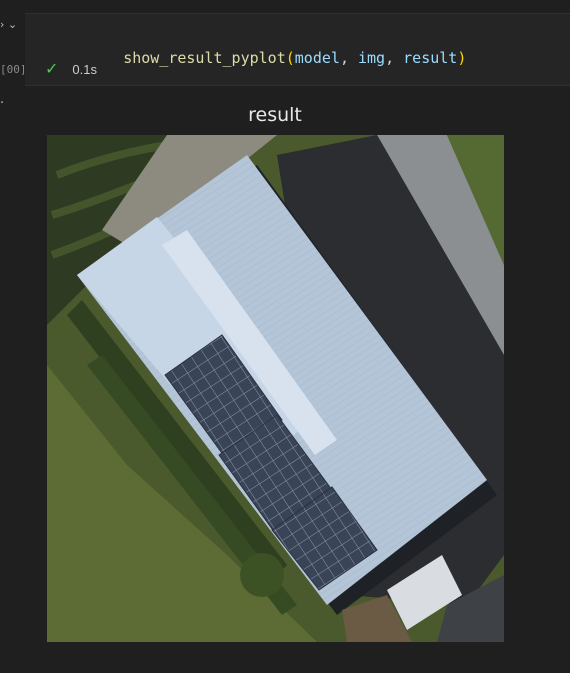  I want to click on arg-img: img, so click(372, 58).